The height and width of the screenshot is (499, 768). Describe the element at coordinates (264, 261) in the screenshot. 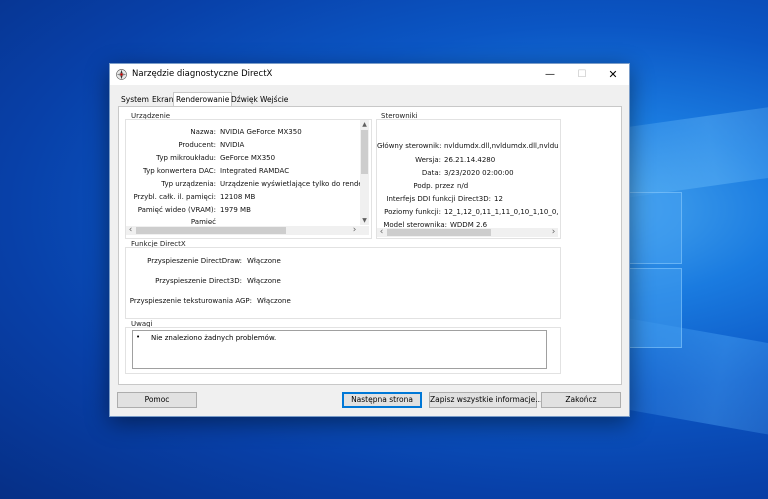

I see `directdraw-value: Włączone` at that location.